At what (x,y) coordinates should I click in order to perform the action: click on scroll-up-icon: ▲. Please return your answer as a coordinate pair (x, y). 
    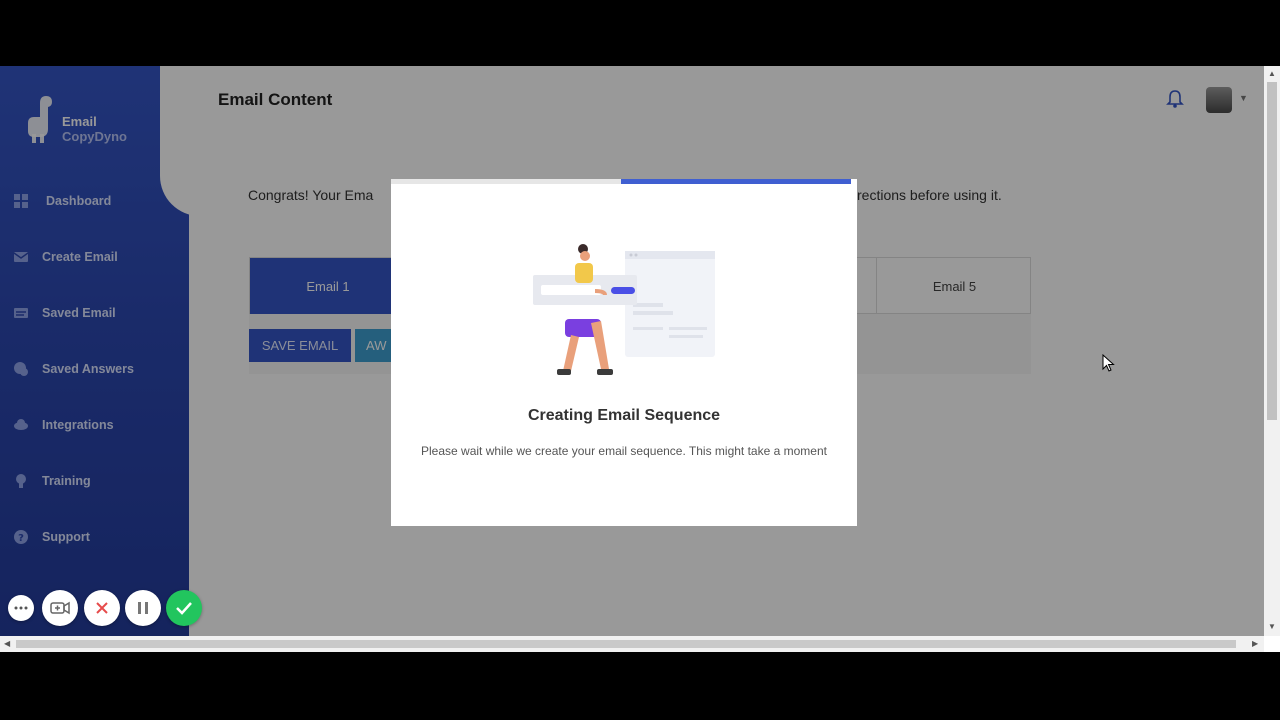
    Looking at the image, I should click on (1272, 73).